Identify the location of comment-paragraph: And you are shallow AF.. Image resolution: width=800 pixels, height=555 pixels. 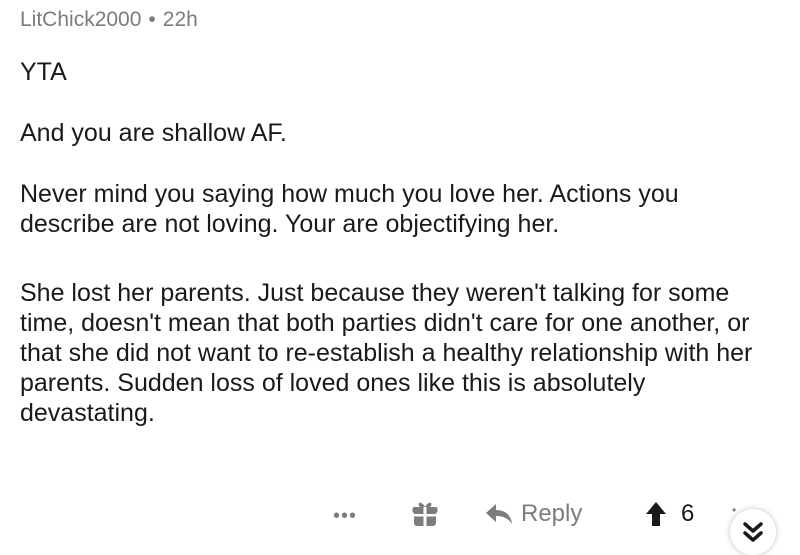
(153, 133).